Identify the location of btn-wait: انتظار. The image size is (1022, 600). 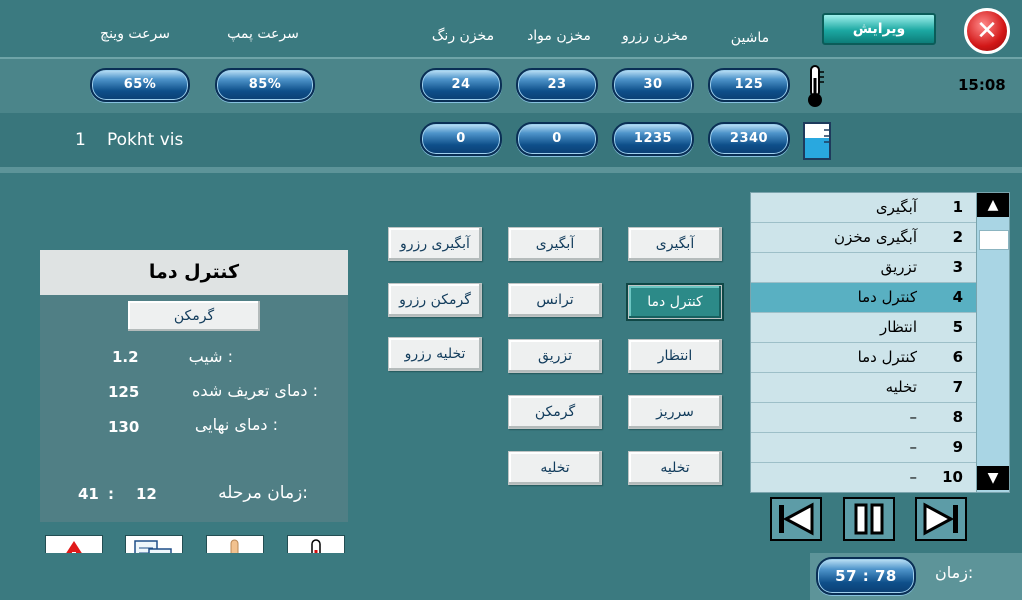
(675, 356).